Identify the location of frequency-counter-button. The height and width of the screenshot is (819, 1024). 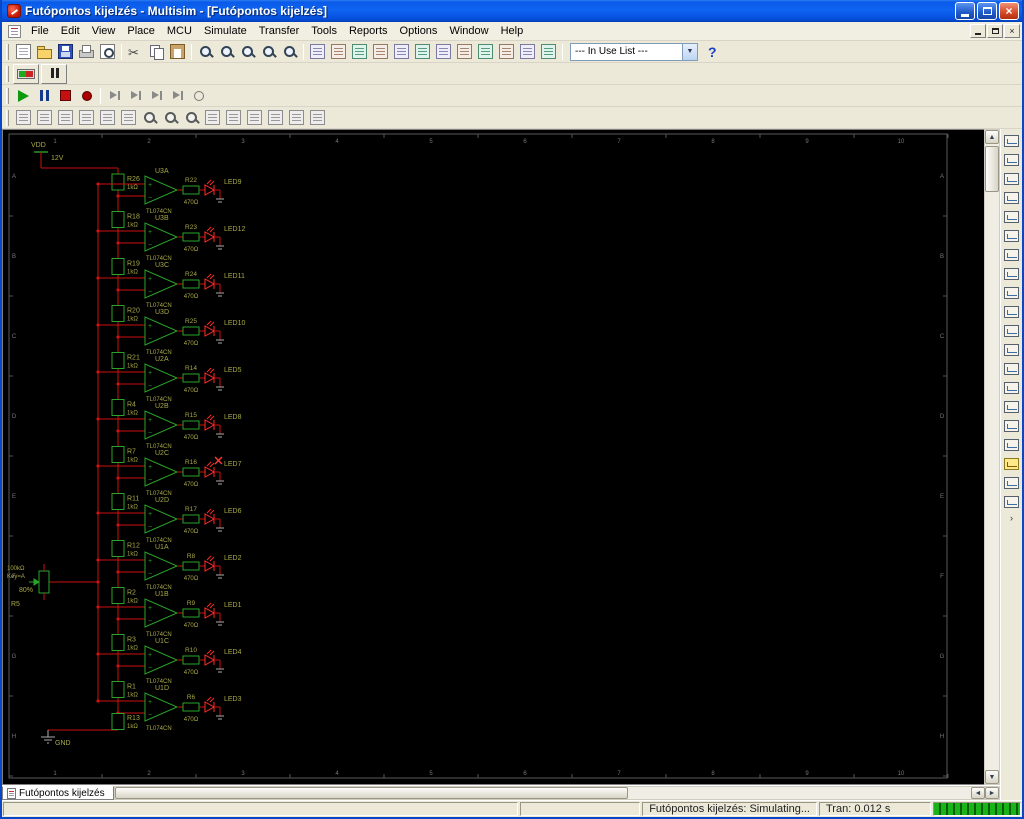
(1012, 254).